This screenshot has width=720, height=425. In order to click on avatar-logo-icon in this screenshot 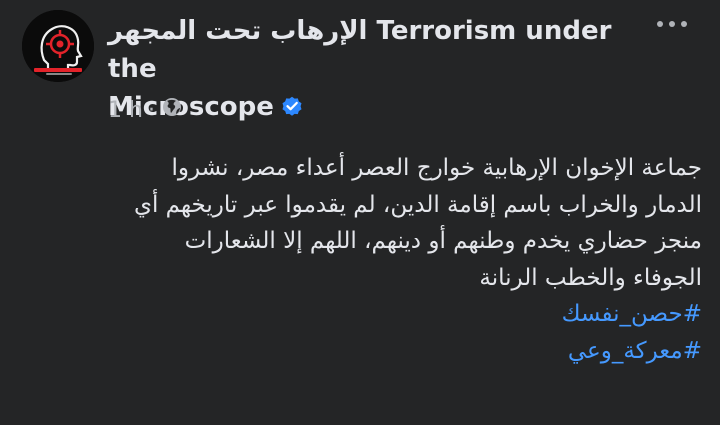, I will do `click(58, 46)`.